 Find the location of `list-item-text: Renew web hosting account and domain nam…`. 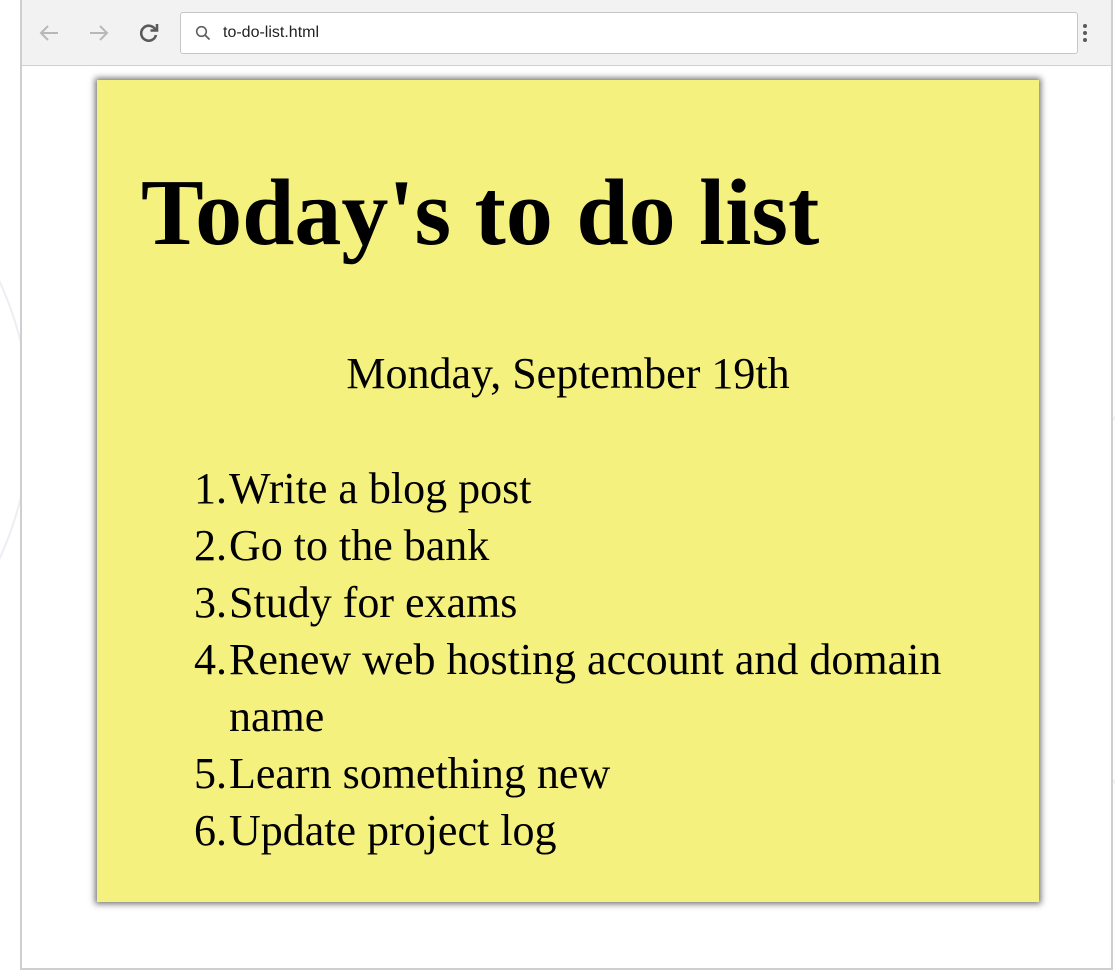

list-item-text: Renew web hosting account and domain nam… is located at coordinates (585, 688).